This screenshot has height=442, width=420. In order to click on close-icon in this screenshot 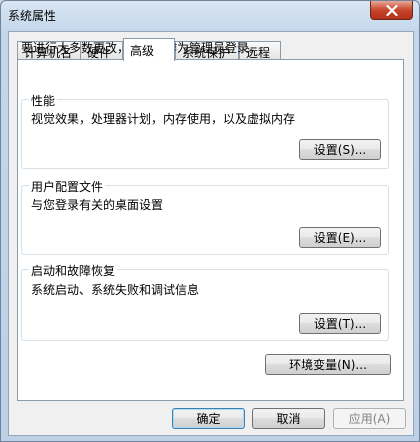, I will do `click(391, 10)`.